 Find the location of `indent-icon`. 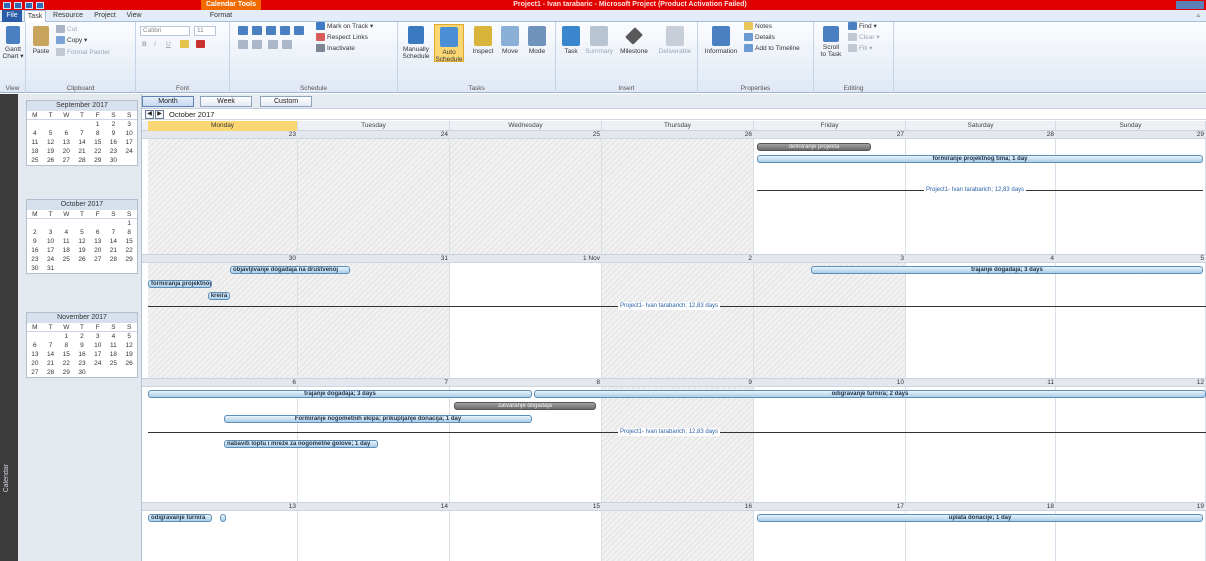

indent-icon is located at coordinates (257, 44).